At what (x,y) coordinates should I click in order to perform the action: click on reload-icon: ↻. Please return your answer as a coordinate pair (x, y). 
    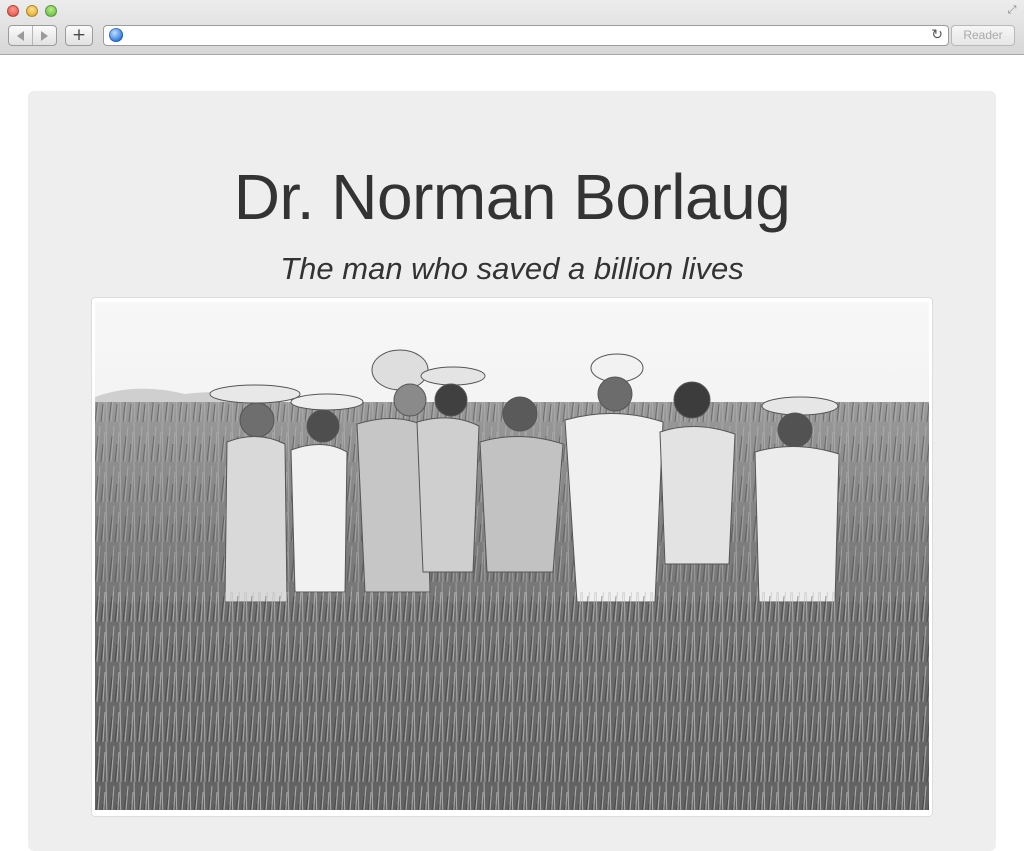
    Looking at the image, I should click on (937, 35).